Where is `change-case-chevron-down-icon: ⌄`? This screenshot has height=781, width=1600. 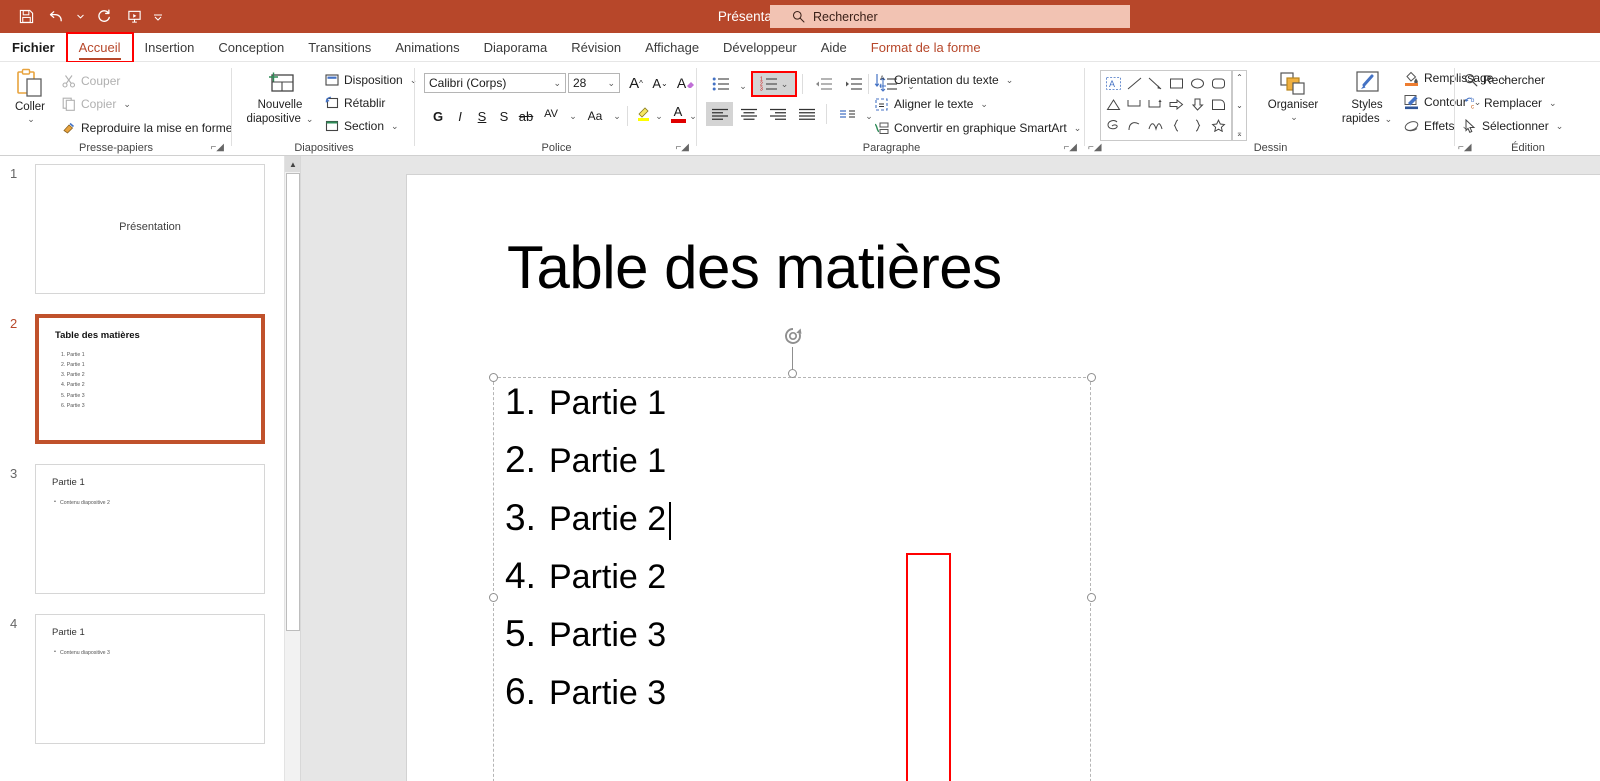
change-case-chevron-down-icon: ⌄ is located at coordinates (616, 116).